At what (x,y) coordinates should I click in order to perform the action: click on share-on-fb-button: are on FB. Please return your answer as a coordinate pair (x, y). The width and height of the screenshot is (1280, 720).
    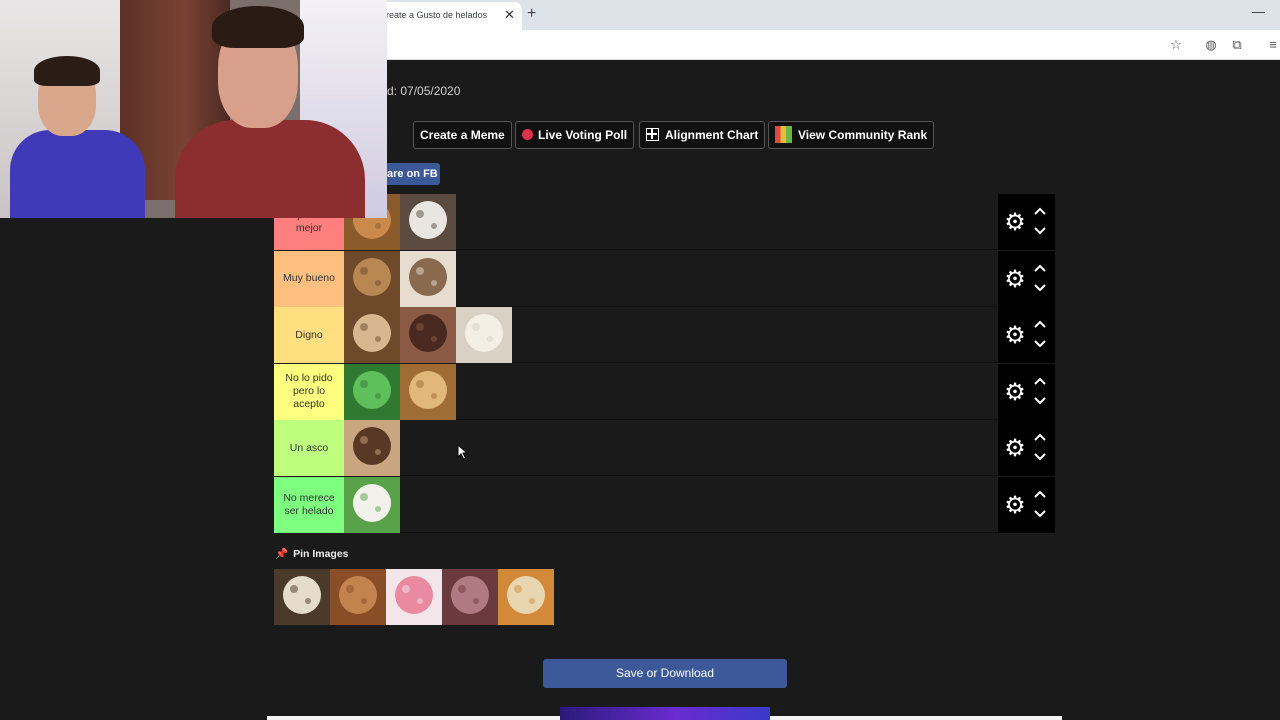
    Looking at the image, I should click on (413, 174).